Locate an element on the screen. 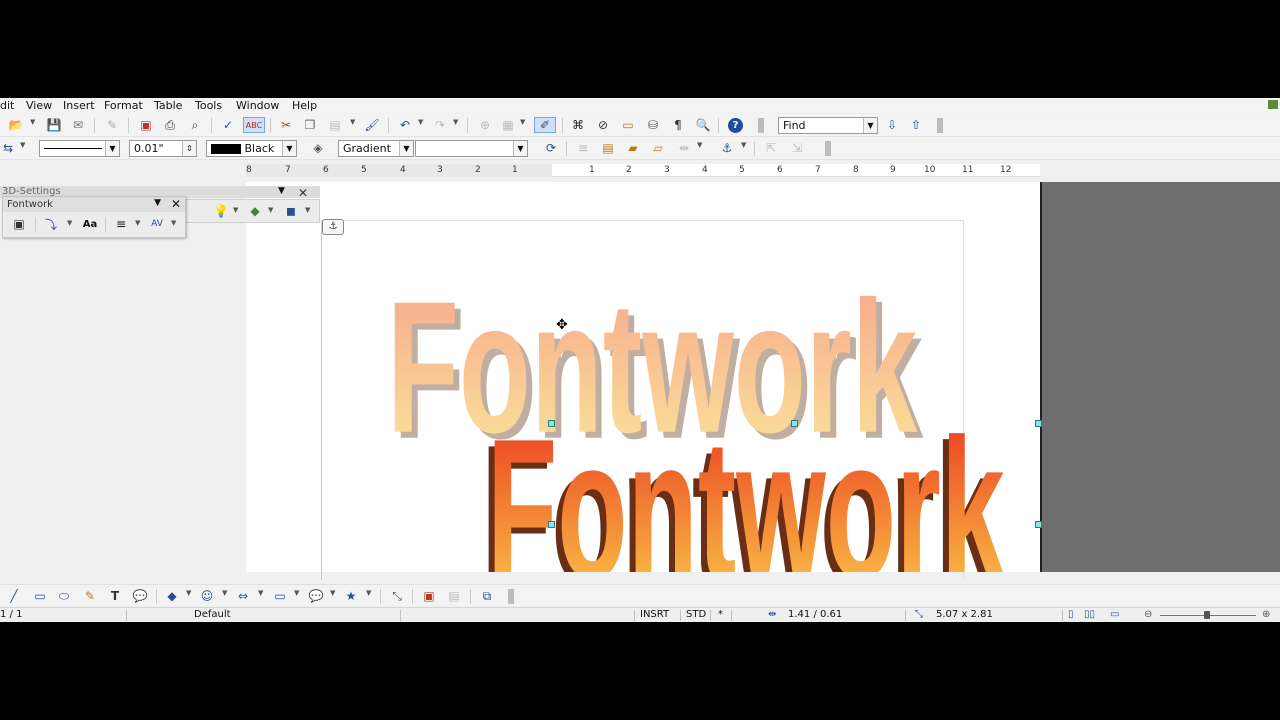 The width and height of the screenshot is (1280, 720). fontwork-gallery-bottom-icon: ▣ is located at coordinates (429, 596).